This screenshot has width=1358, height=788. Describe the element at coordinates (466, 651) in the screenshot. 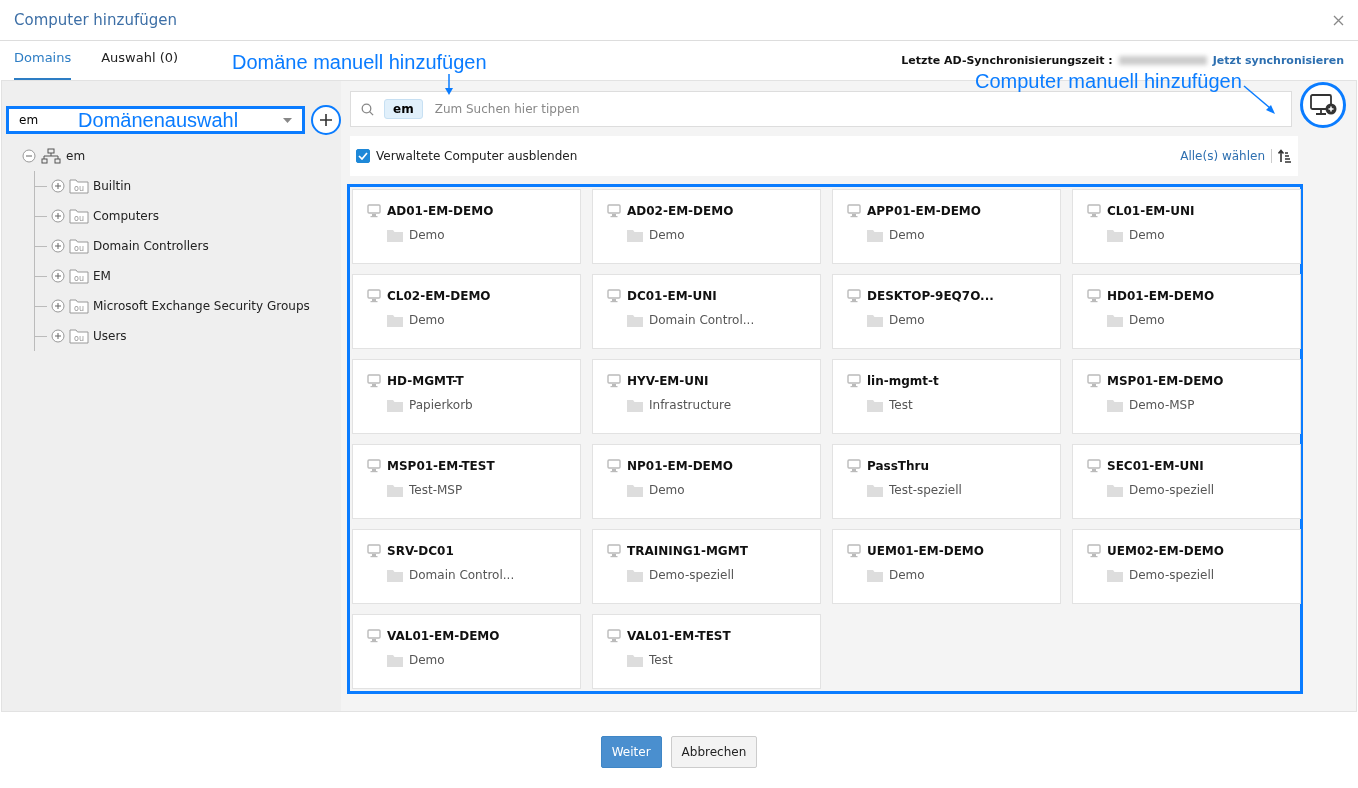

I see `computer-card: VAL01-EM-DEMO Demo` at that location.